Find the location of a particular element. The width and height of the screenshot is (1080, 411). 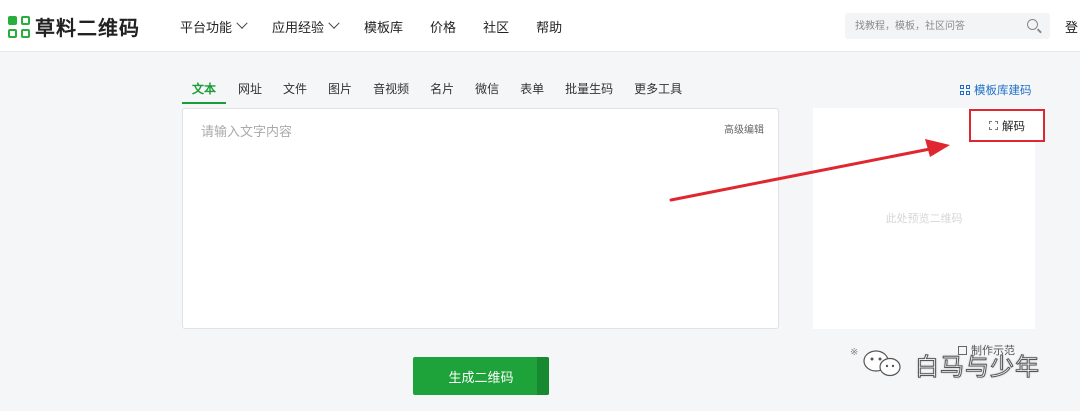

template-library-link: 模板库建码 is located at coordinates (996, 90).